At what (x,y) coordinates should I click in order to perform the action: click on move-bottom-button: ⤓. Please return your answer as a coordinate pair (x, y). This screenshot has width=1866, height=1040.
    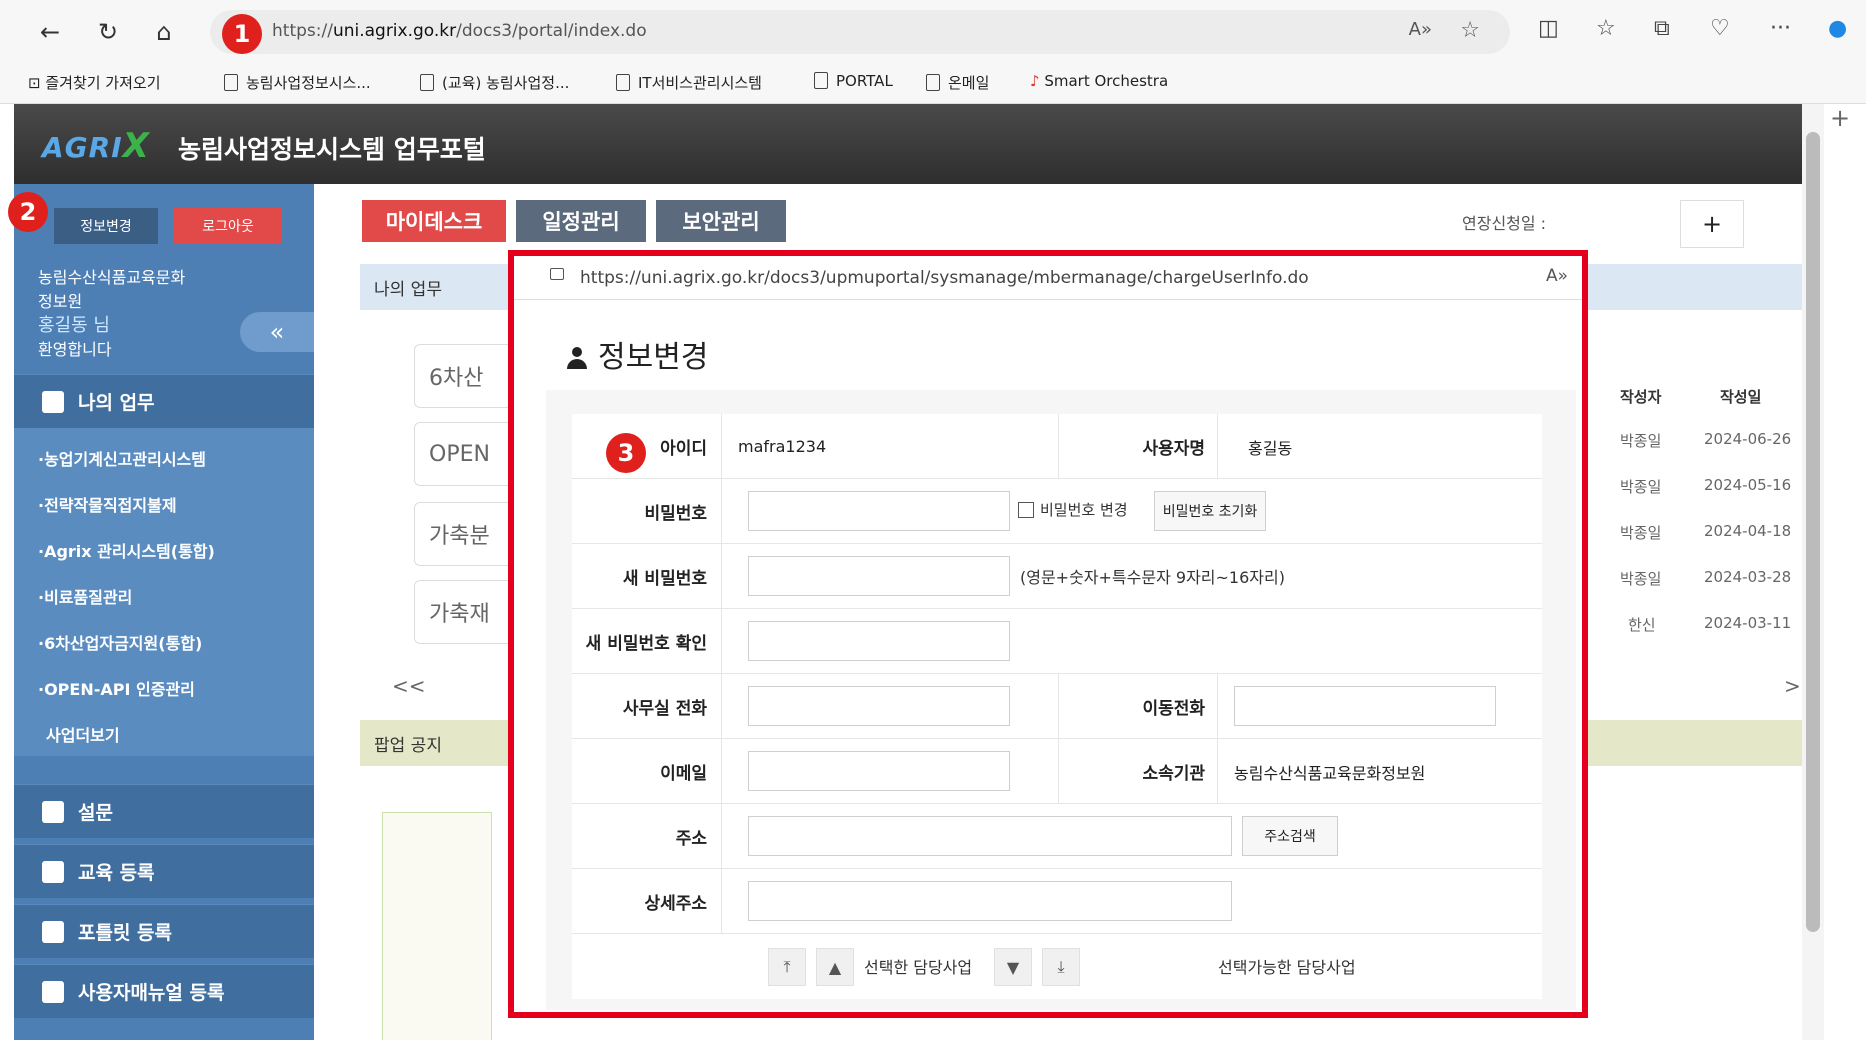
    Looking at the image, I should click on (1061, 967).